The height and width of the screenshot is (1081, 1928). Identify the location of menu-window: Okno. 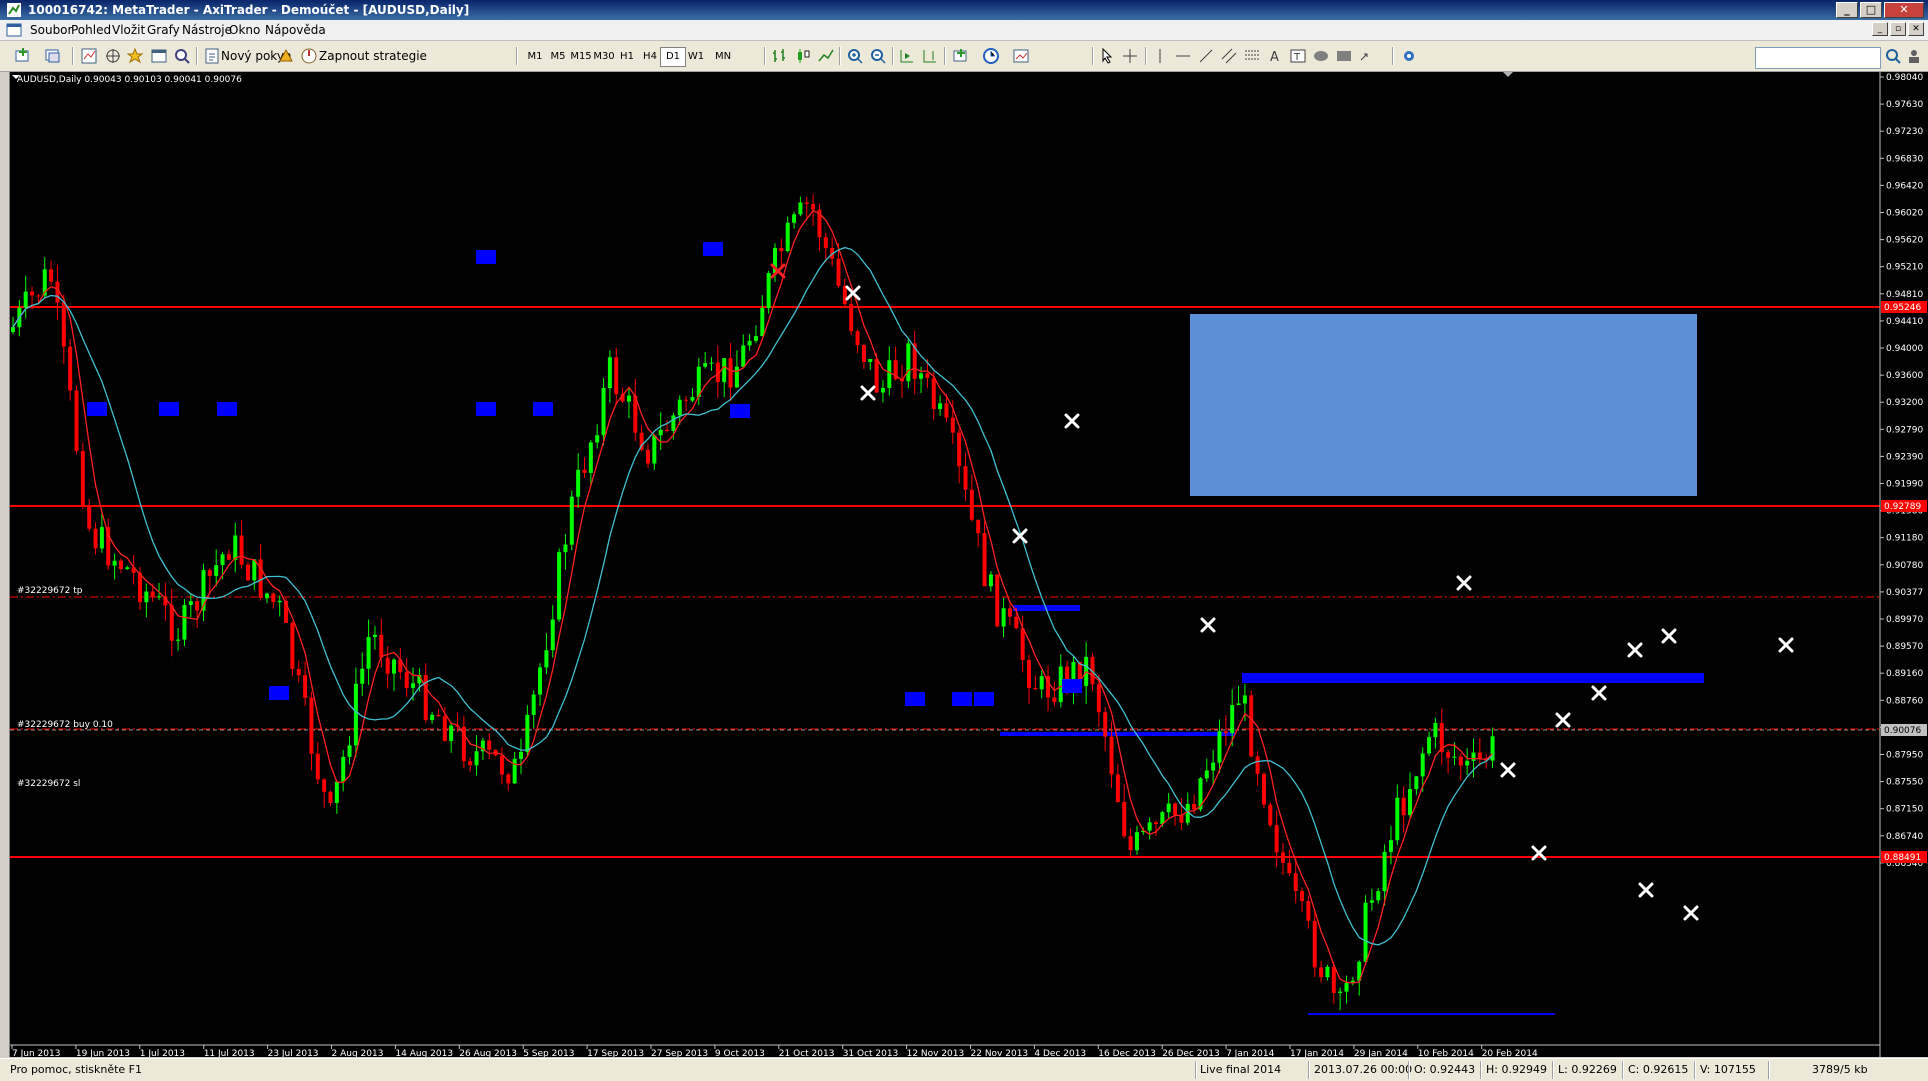
(244, 30).